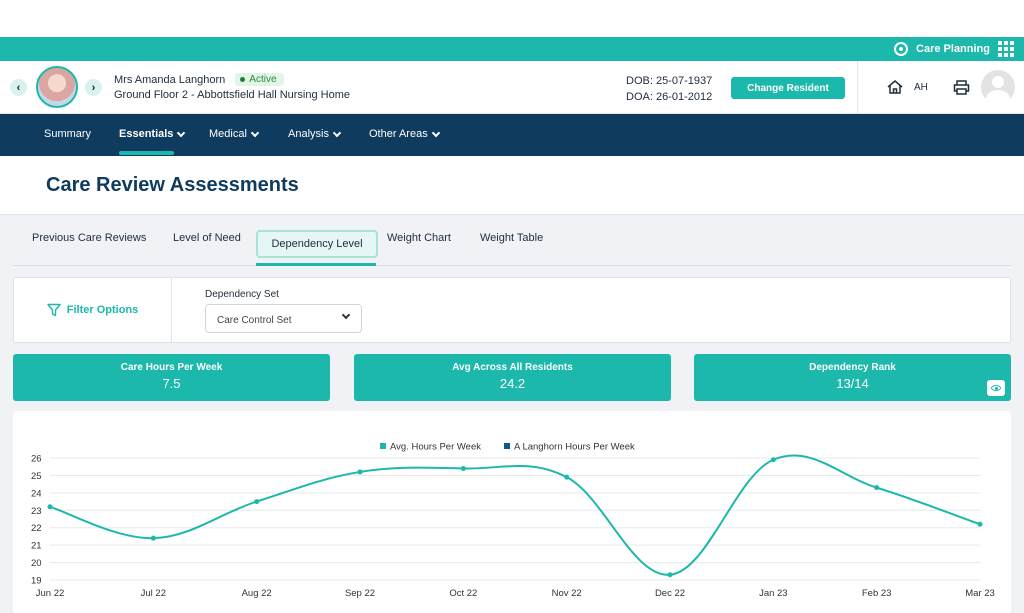  I want to click on tab-previous-care-reviews: Previous Care Reviews, so click(89, 238).